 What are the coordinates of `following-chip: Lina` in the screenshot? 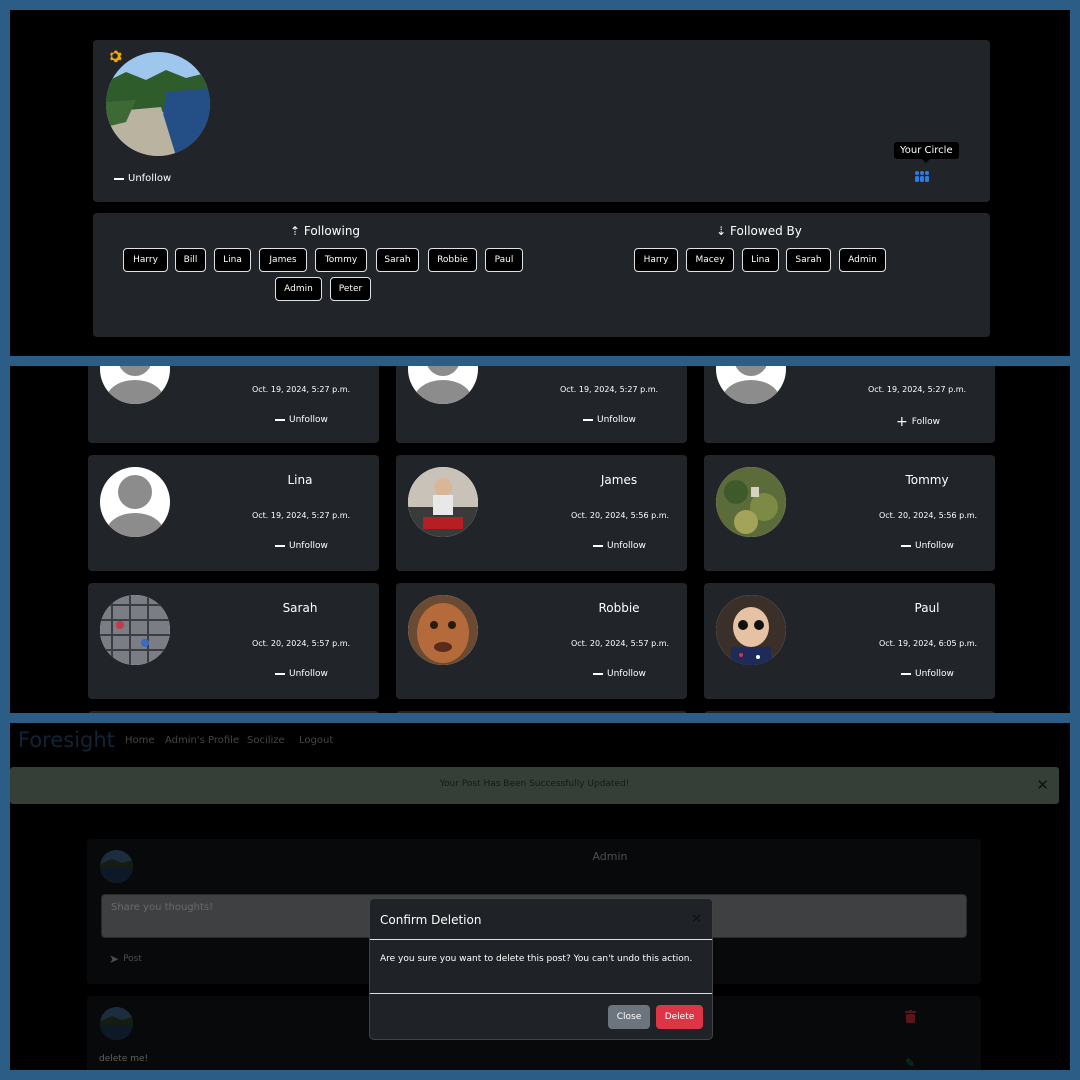 It's located at (232, 260).